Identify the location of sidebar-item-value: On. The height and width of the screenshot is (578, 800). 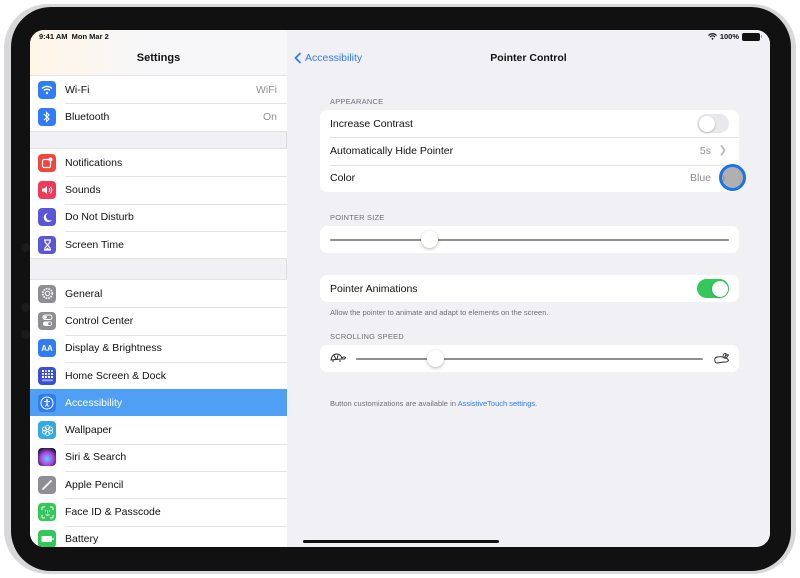
(269, 116).